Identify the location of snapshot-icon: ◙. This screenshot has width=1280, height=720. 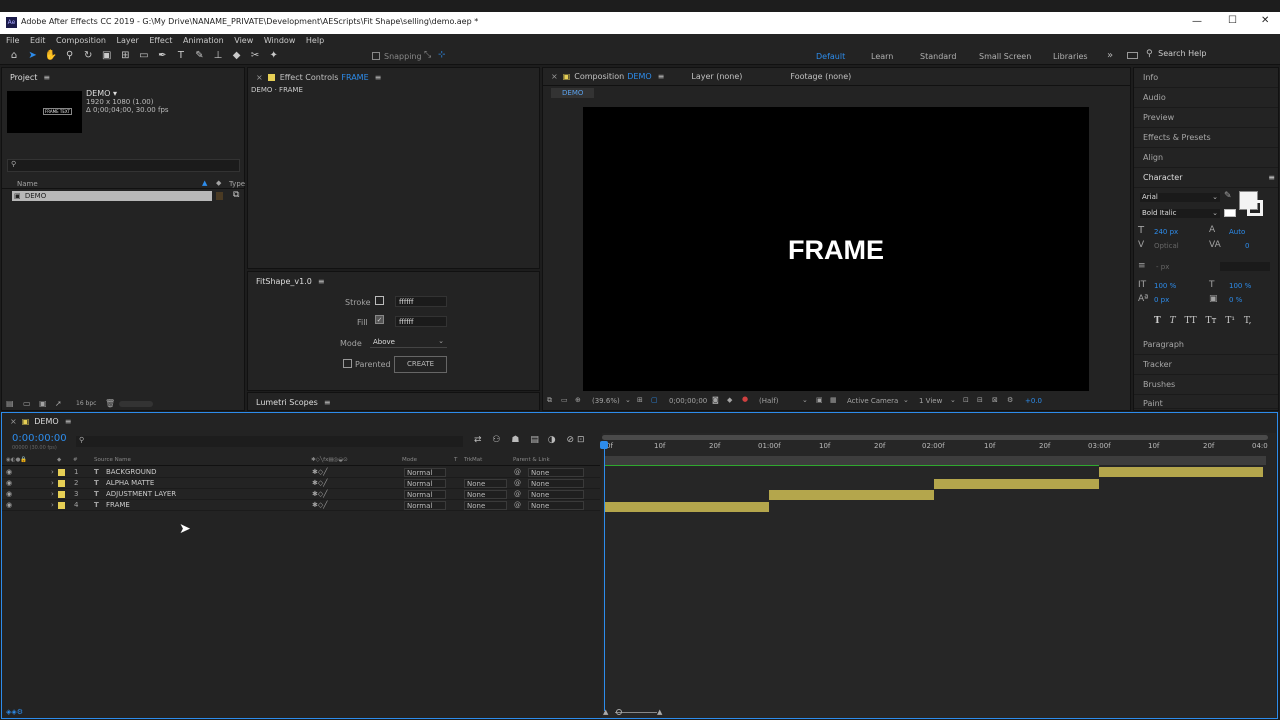
(715, 400).